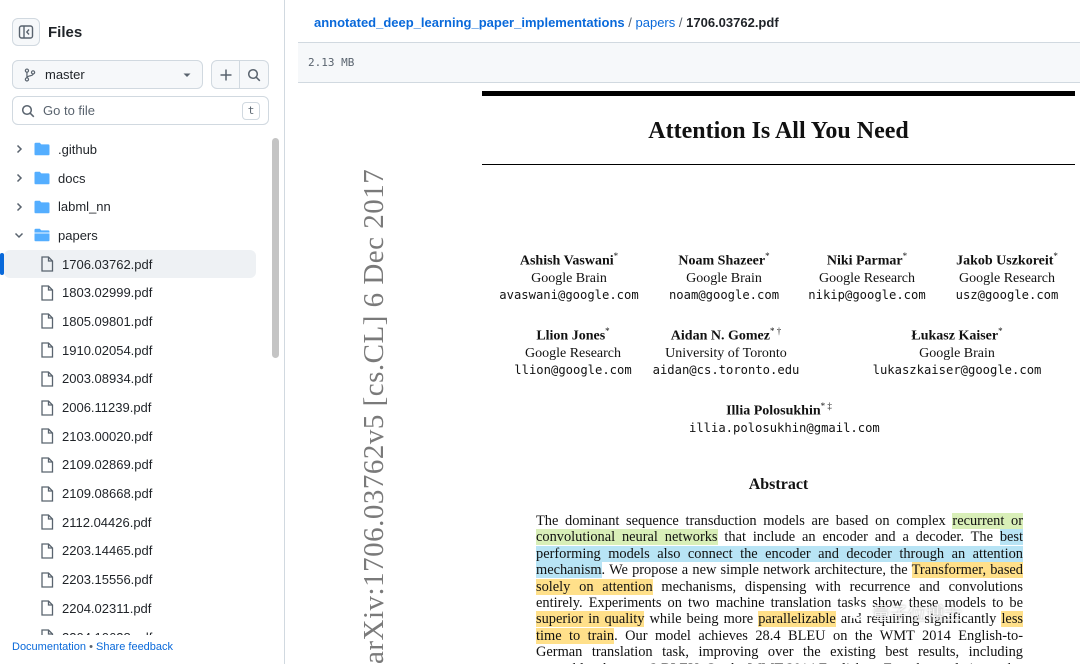 The width and height of the screenshot is (1080, 664). I want to click on collapse-sidebar-button, so click(26, 32).